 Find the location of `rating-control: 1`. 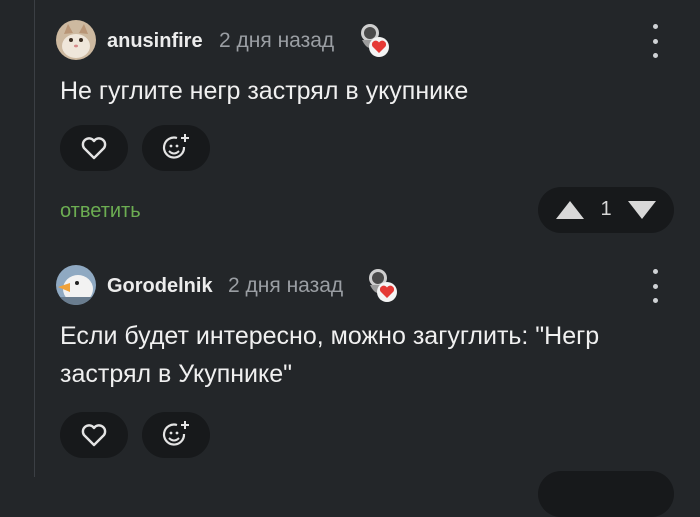

rating-control: 1 is located at coordinates (606, 210).